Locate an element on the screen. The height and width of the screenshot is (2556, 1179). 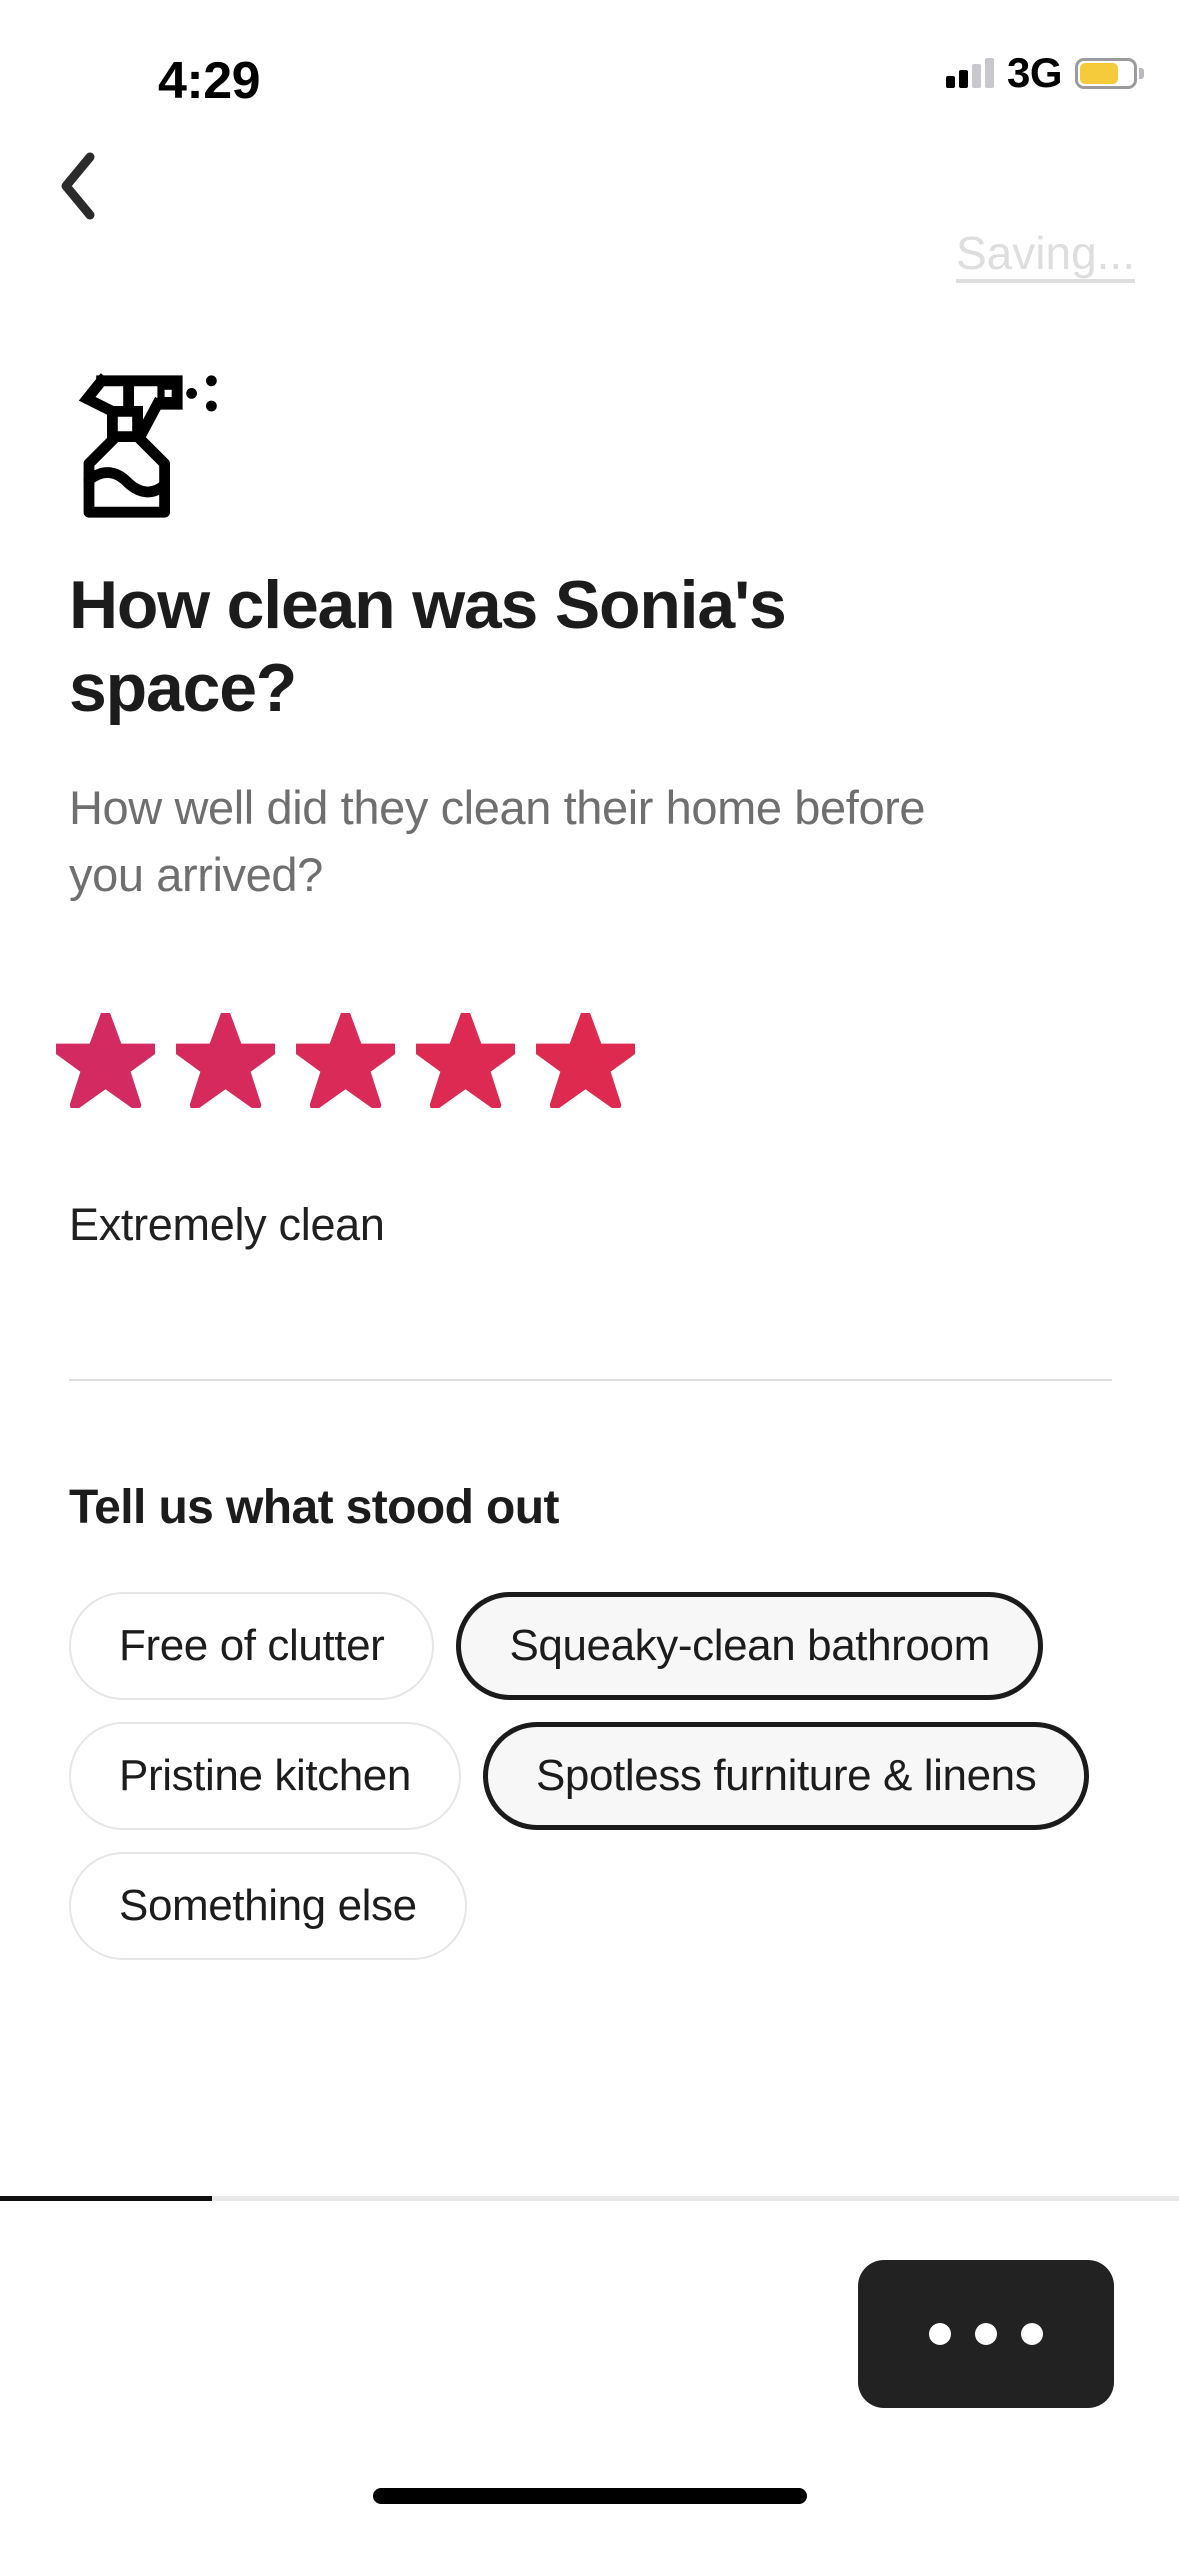
status-indicators: 3G is located at coordinates (1044, 72).